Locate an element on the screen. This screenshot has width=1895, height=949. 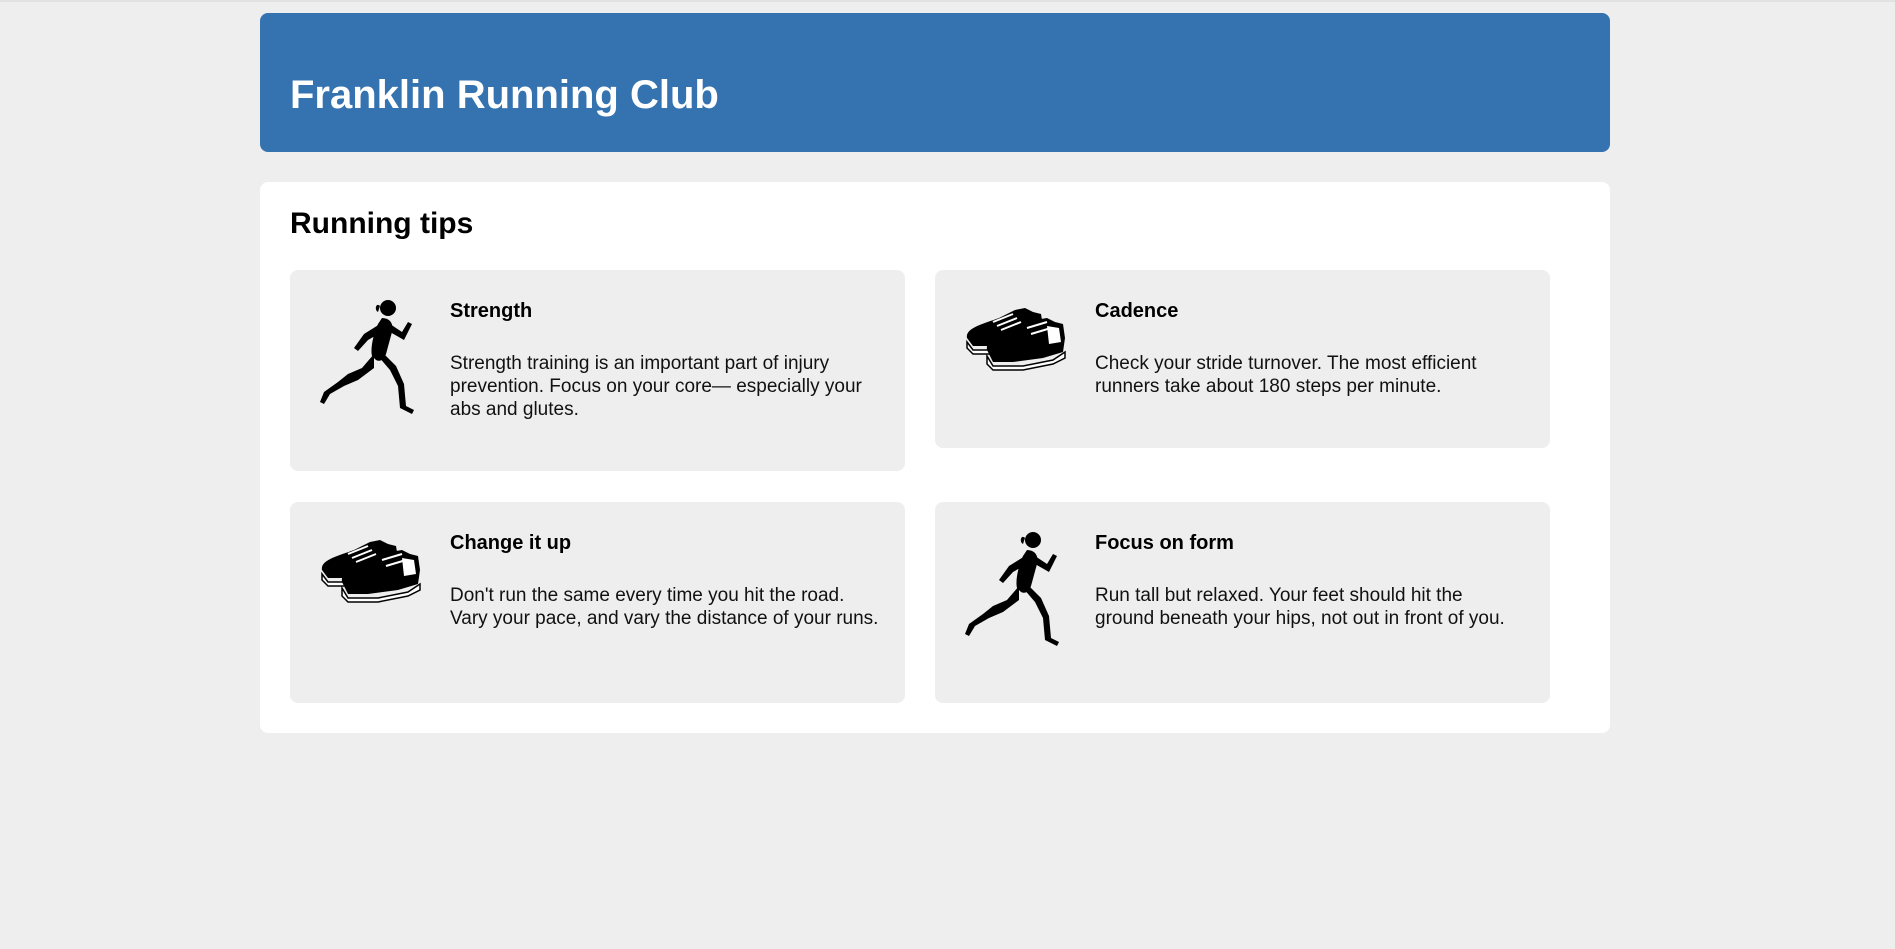
top-divider is located at coordinates (947, 1).